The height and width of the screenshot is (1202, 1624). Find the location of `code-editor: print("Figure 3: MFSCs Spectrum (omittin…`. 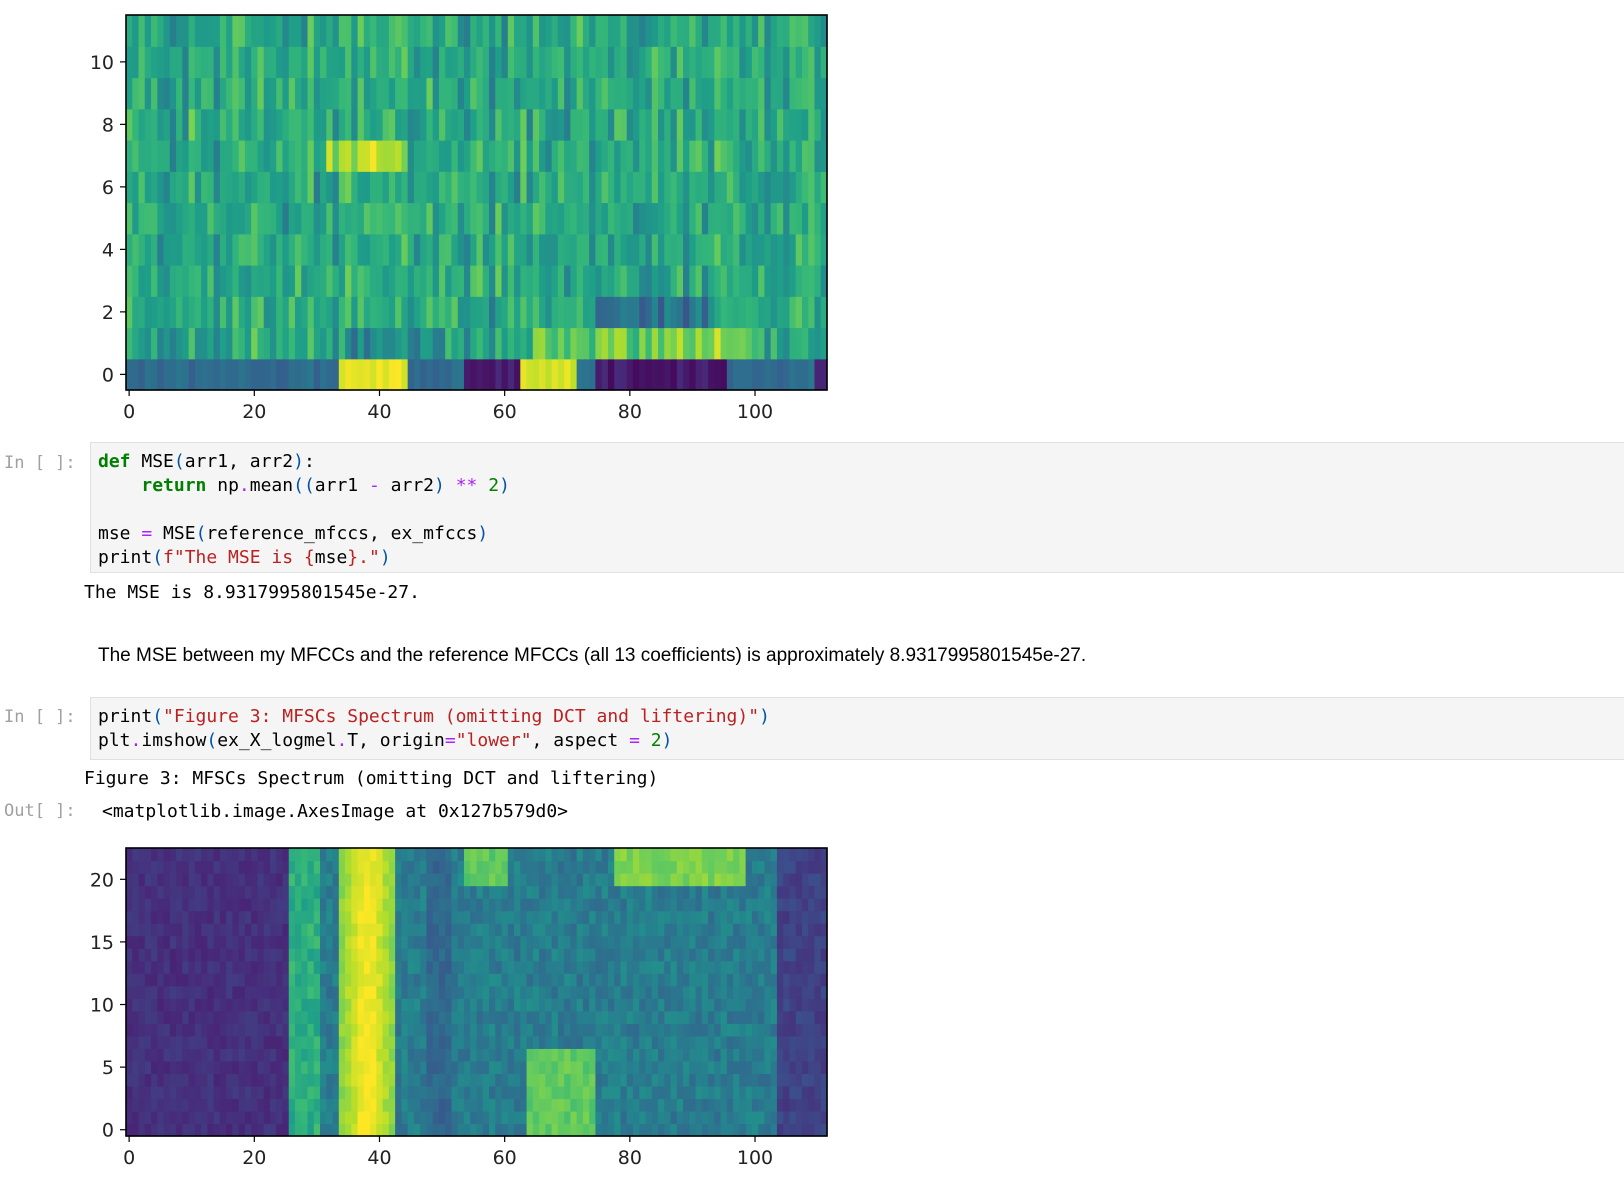

code-editor: print("Figure 3: MFSCs Spectrum (omittin… is located at coordinates (857, 728).